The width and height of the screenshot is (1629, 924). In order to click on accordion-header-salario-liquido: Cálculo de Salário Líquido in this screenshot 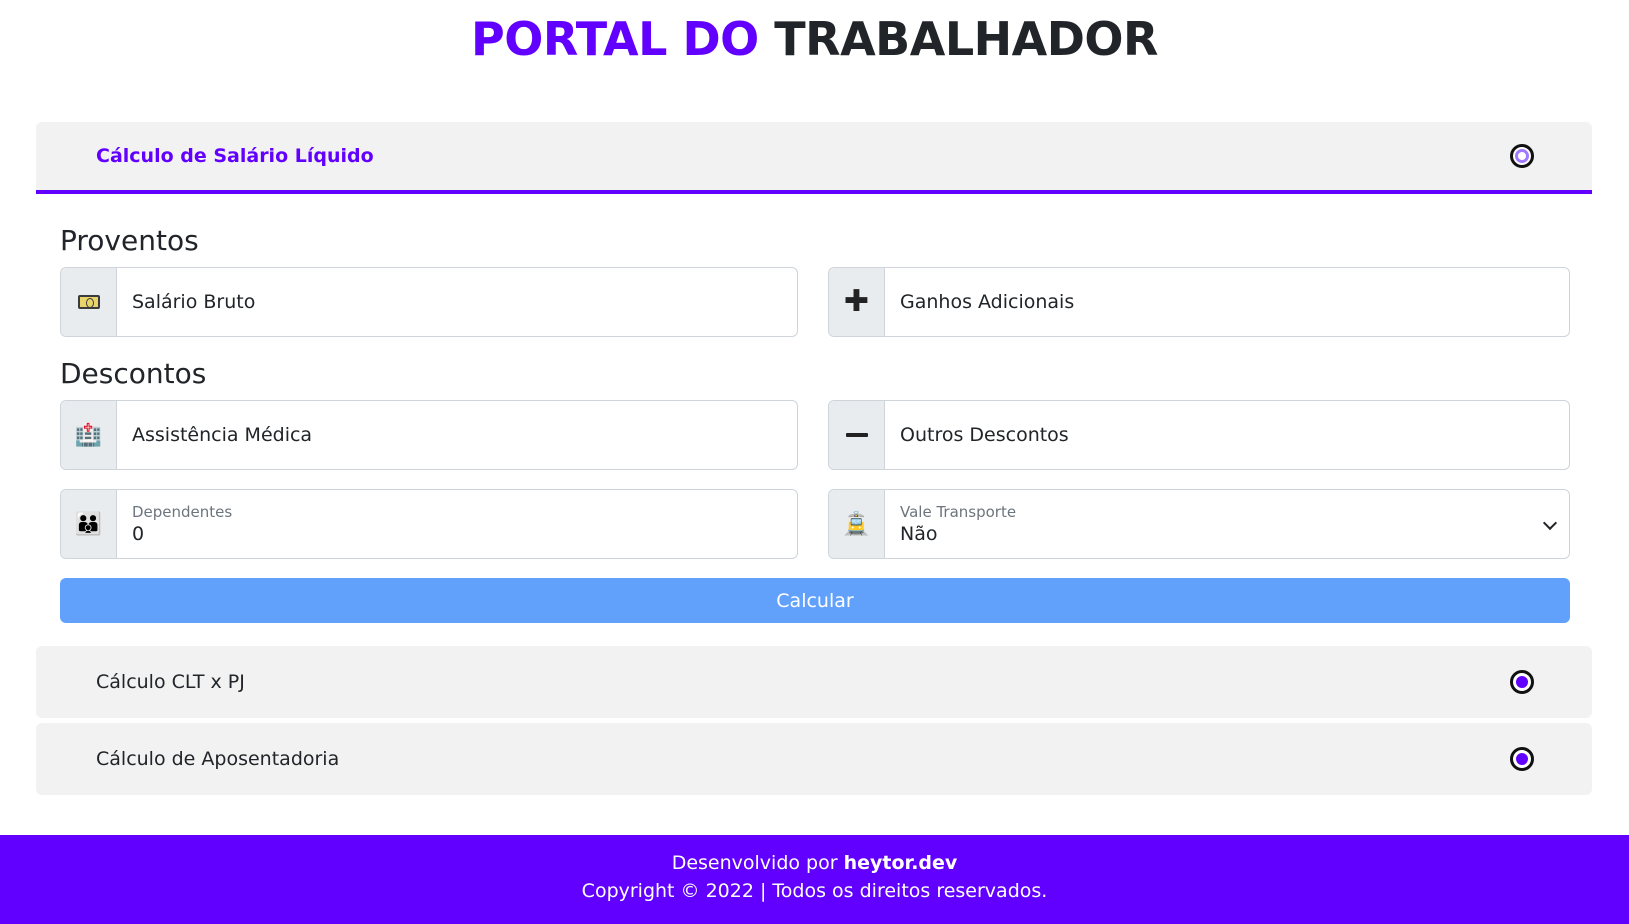, I will do `click(814, 158)`.